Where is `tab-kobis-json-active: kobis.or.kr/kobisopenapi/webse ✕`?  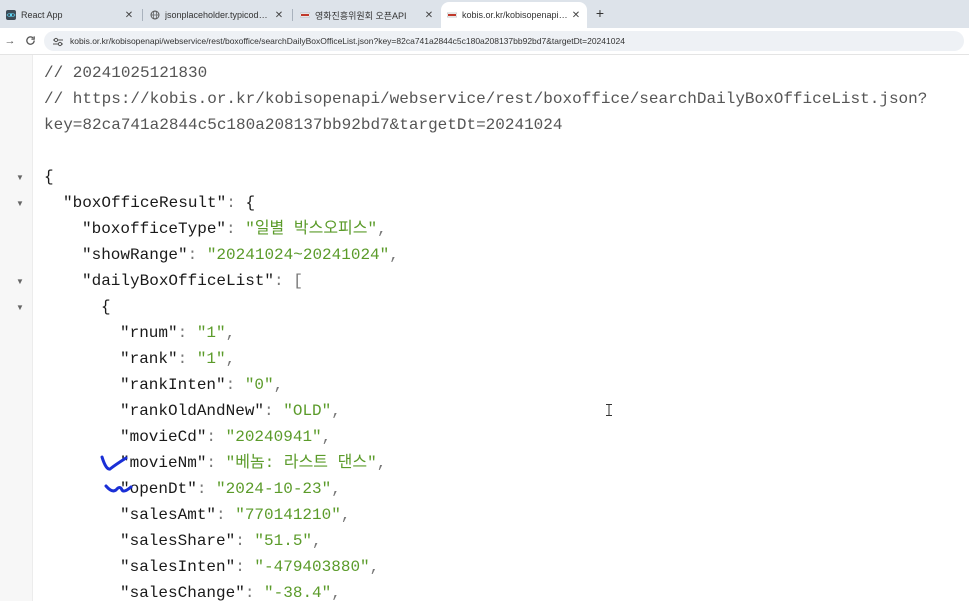 tab-kobis-json-active: kobis.or.kr/kobisopenapi/webse ✕ is located at coordinates (514, 15).